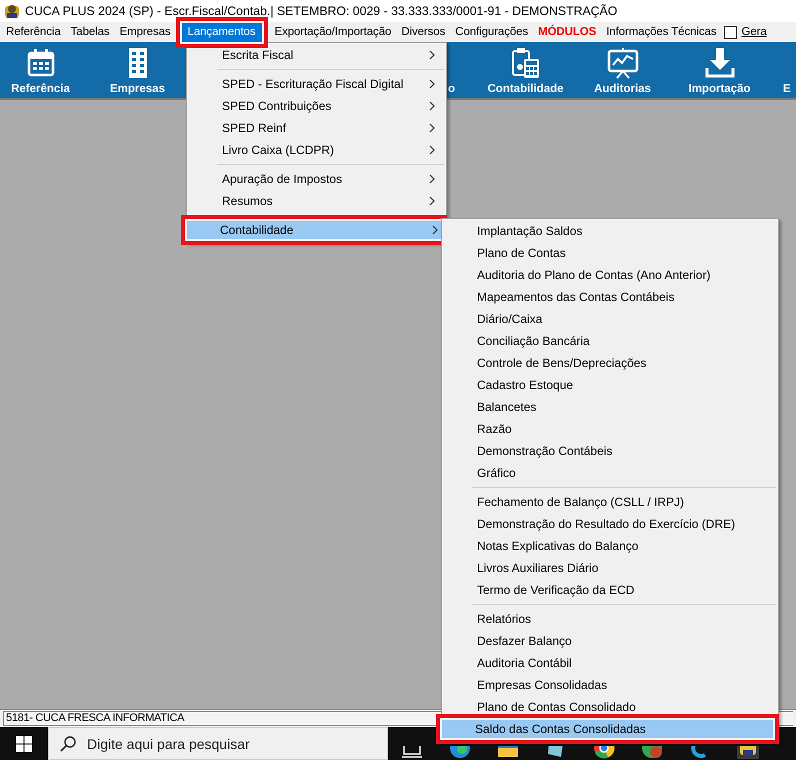 The width and height of the screenshot is (796, 760). What do you see at coordinates (316, 128) in the screenshot?
I see `menu-item: SPED Reinf` at bounding box center [316, 128].